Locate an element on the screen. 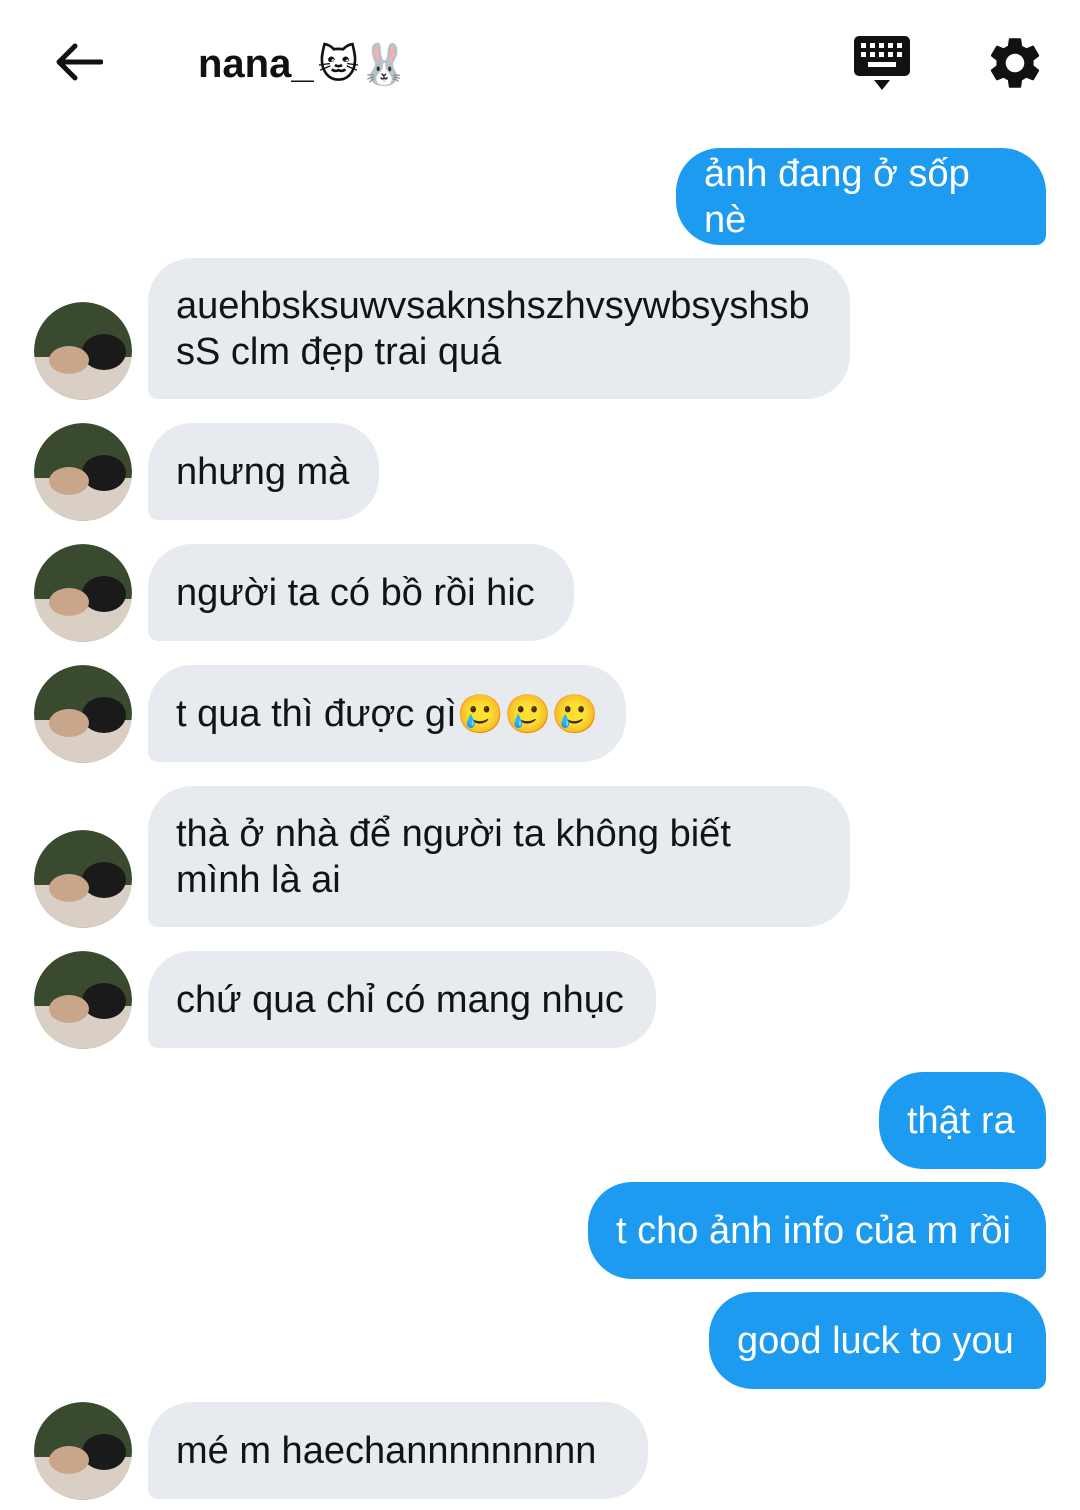 Image resolution: width=1080 pixels, height=1510 pixels. keyboard-button is located at coordinates (882, 62).